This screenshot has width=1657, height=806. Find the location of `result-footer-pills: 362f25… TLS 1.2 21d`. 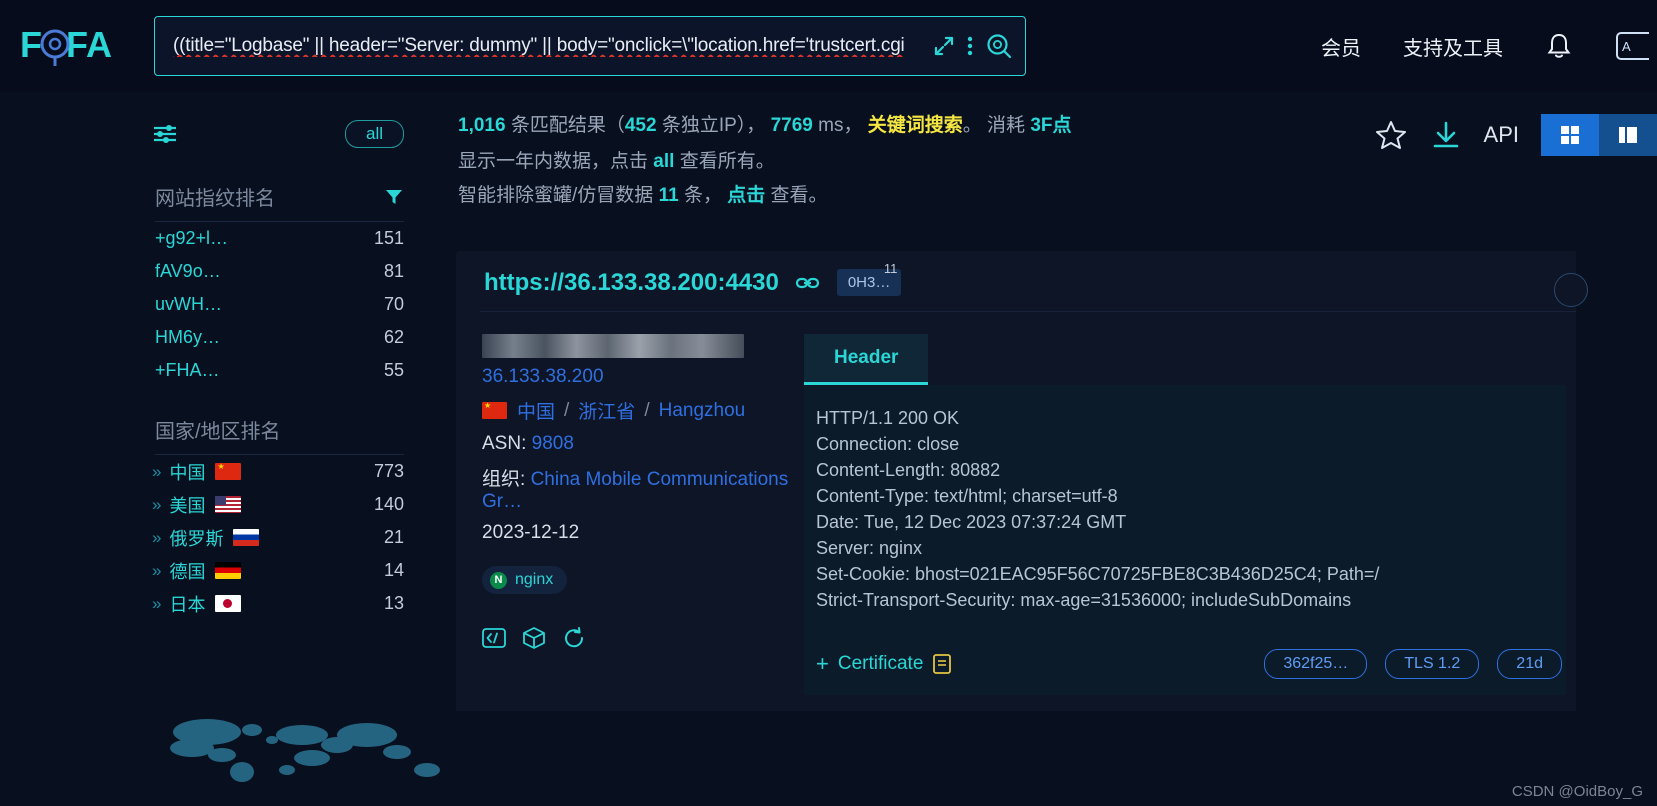

result-footer-pills: 362f25… TLS 1.2 21d is located at coordinates (1415, 664).